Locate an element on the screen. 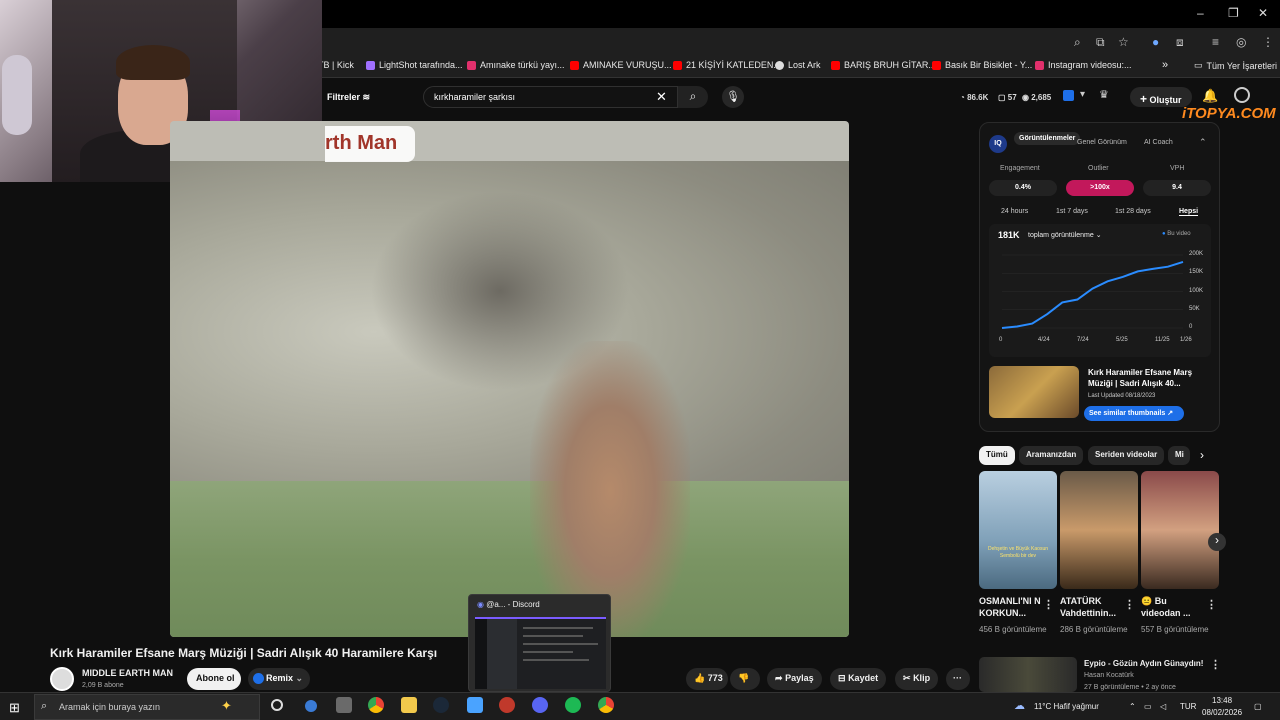 This screenshot has width=1280, height=720. minimize-button: – is located at coordinates (1200, 13).